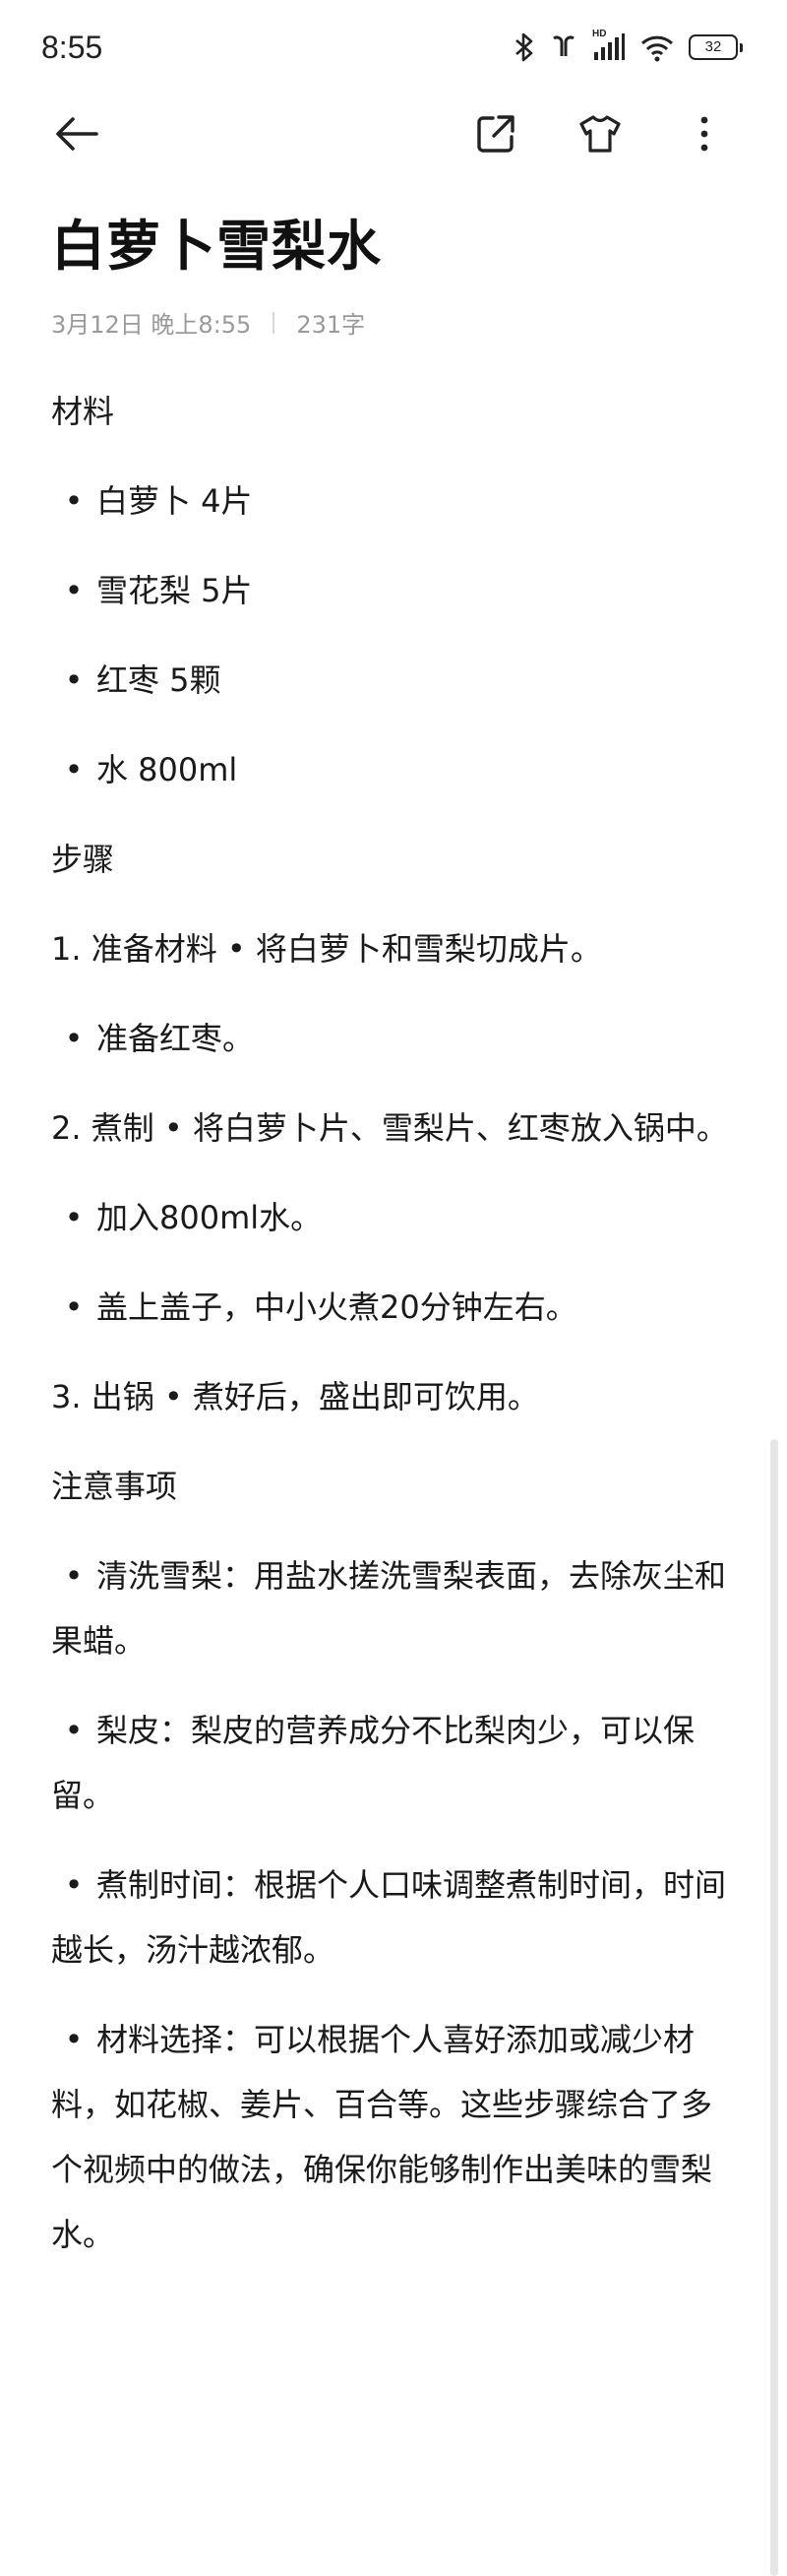  Describe the element at coordinates (525, 47) in the screenshot. I see `bluetooth-icon` at that location.